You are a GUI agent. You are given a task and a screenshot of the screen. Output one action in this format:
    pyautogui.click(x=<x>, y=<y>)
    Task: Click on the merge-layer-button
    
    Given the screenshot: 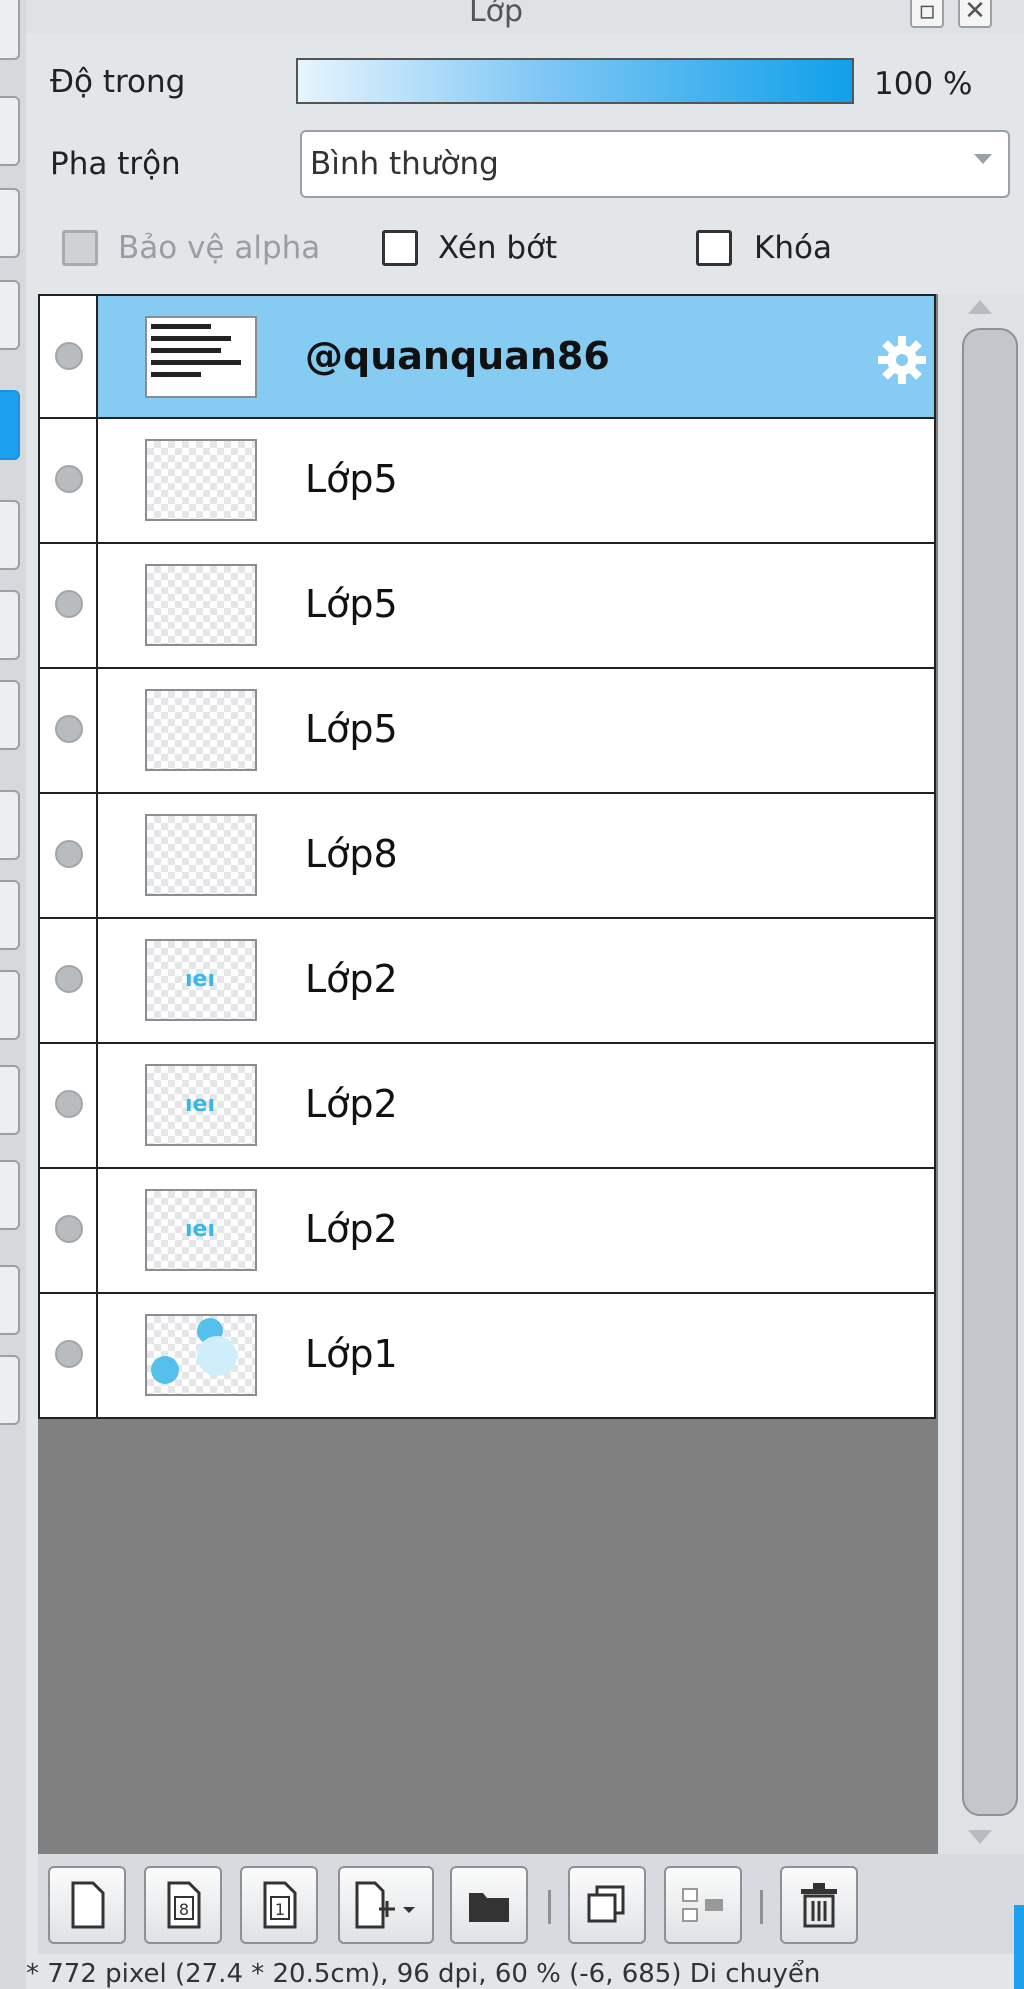 What is the action you would take?
    pyautogui.click(x=703, y=1905)
    